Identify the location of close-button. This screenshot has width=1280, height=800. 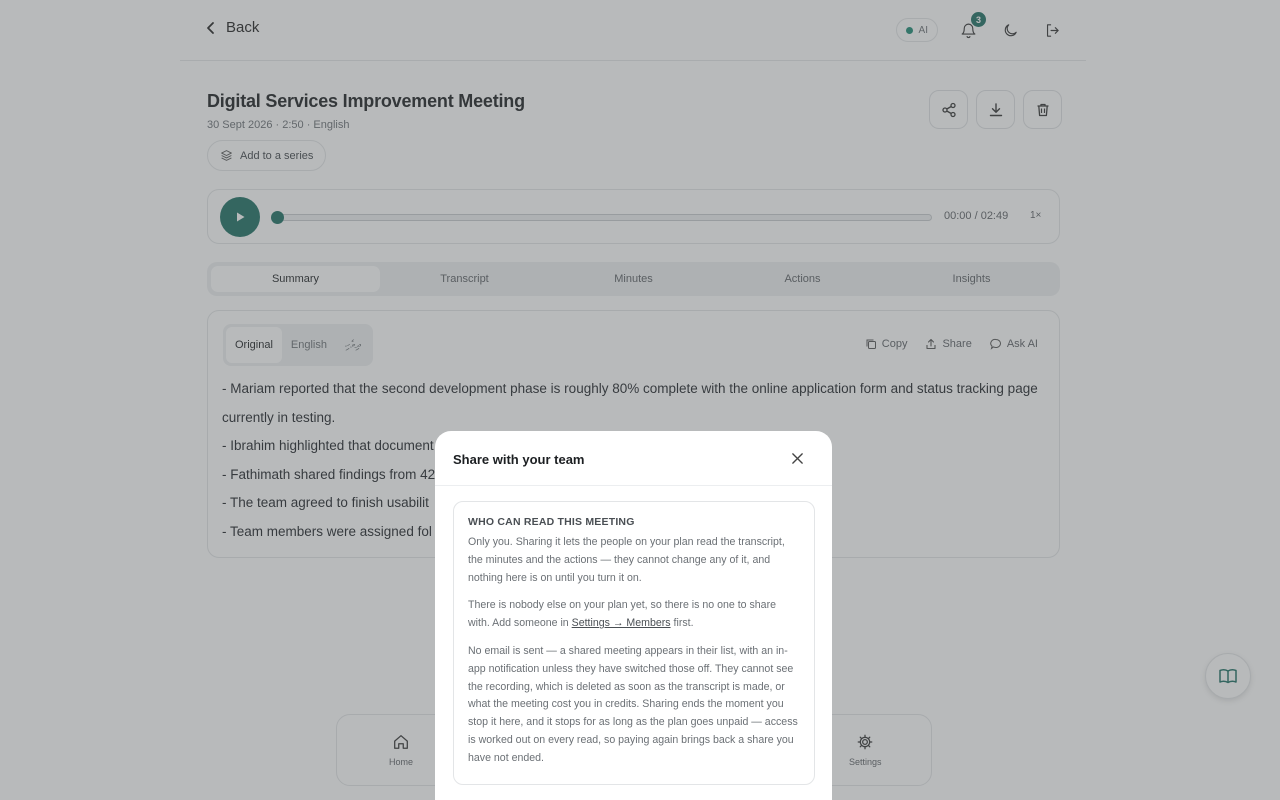
(797, 458).